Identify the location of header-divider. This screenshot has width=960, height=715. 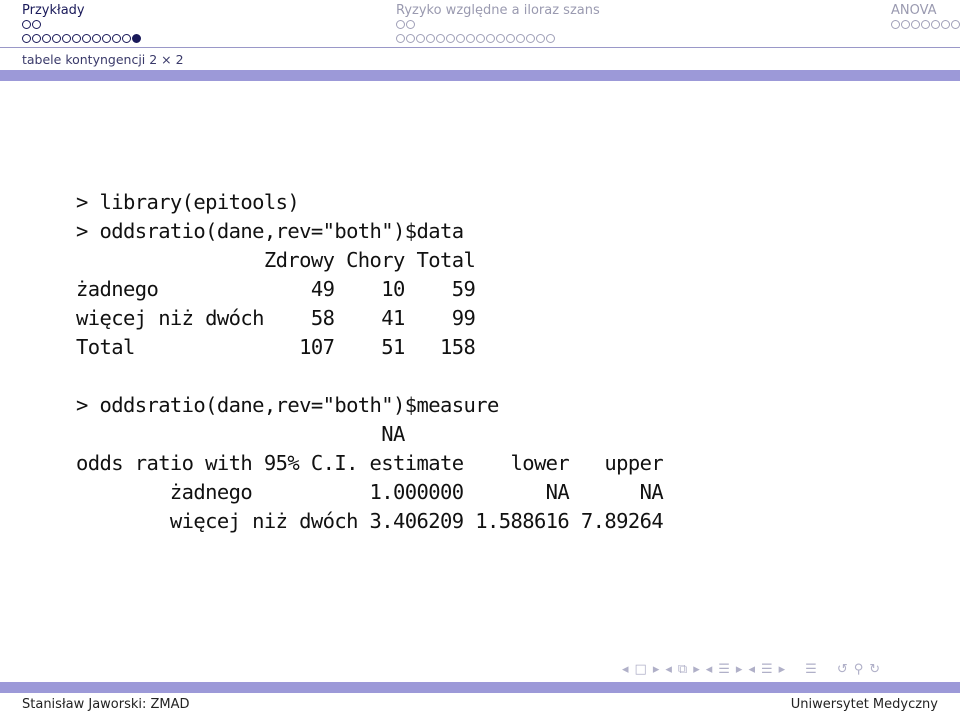
(480, 47).